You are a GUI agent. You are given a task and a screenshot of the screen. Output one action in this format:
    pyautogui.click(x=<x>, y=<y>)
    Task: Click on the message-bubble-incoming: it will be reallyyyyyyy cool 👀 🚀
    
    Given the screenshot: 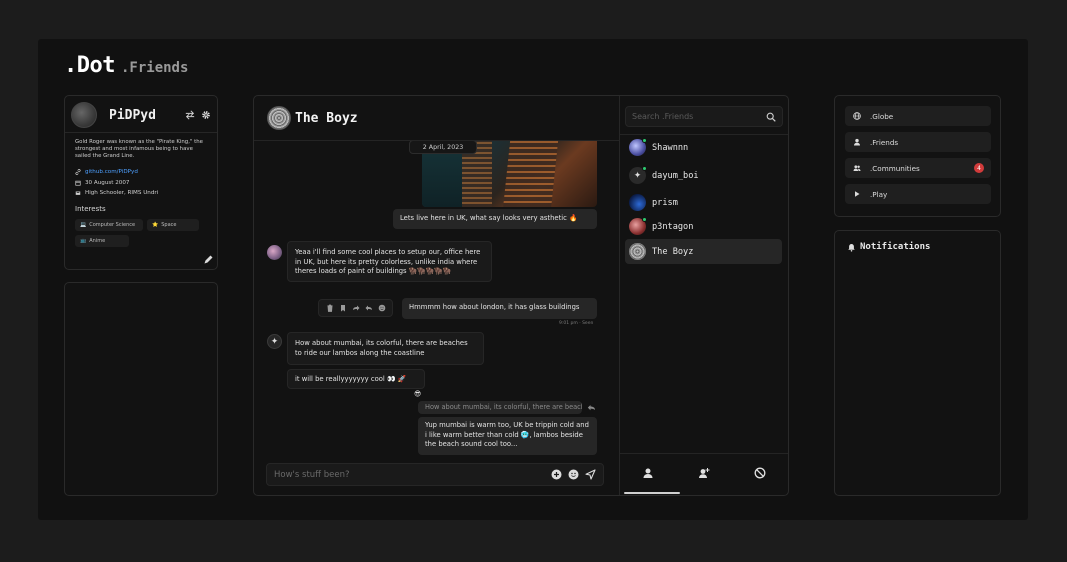 What is the action you would take?
    pyautogui.click(x=356, y=379)
    